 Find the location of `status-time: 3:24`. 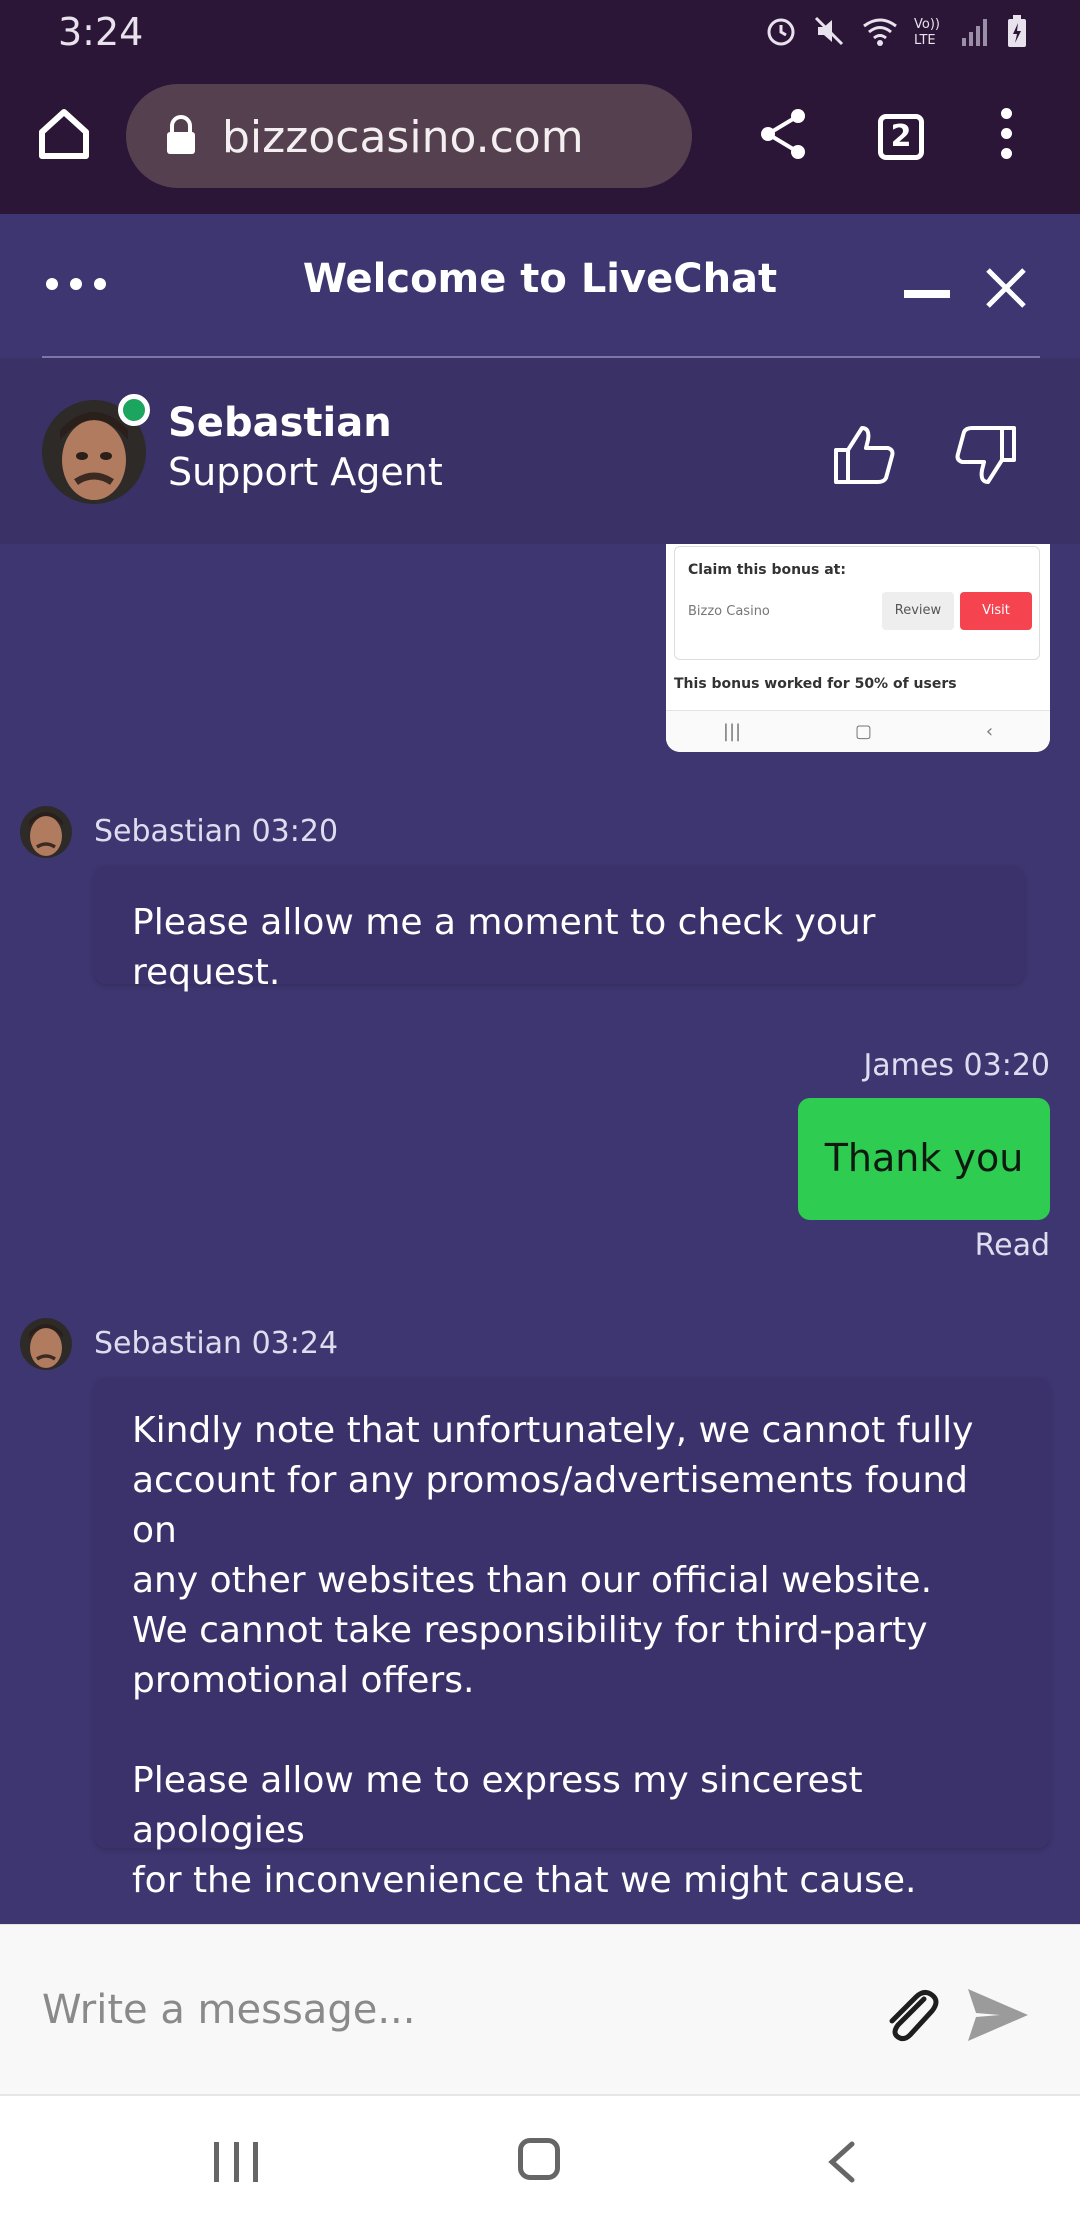

status-time: 3:24 is located at coordinates (101, 32).